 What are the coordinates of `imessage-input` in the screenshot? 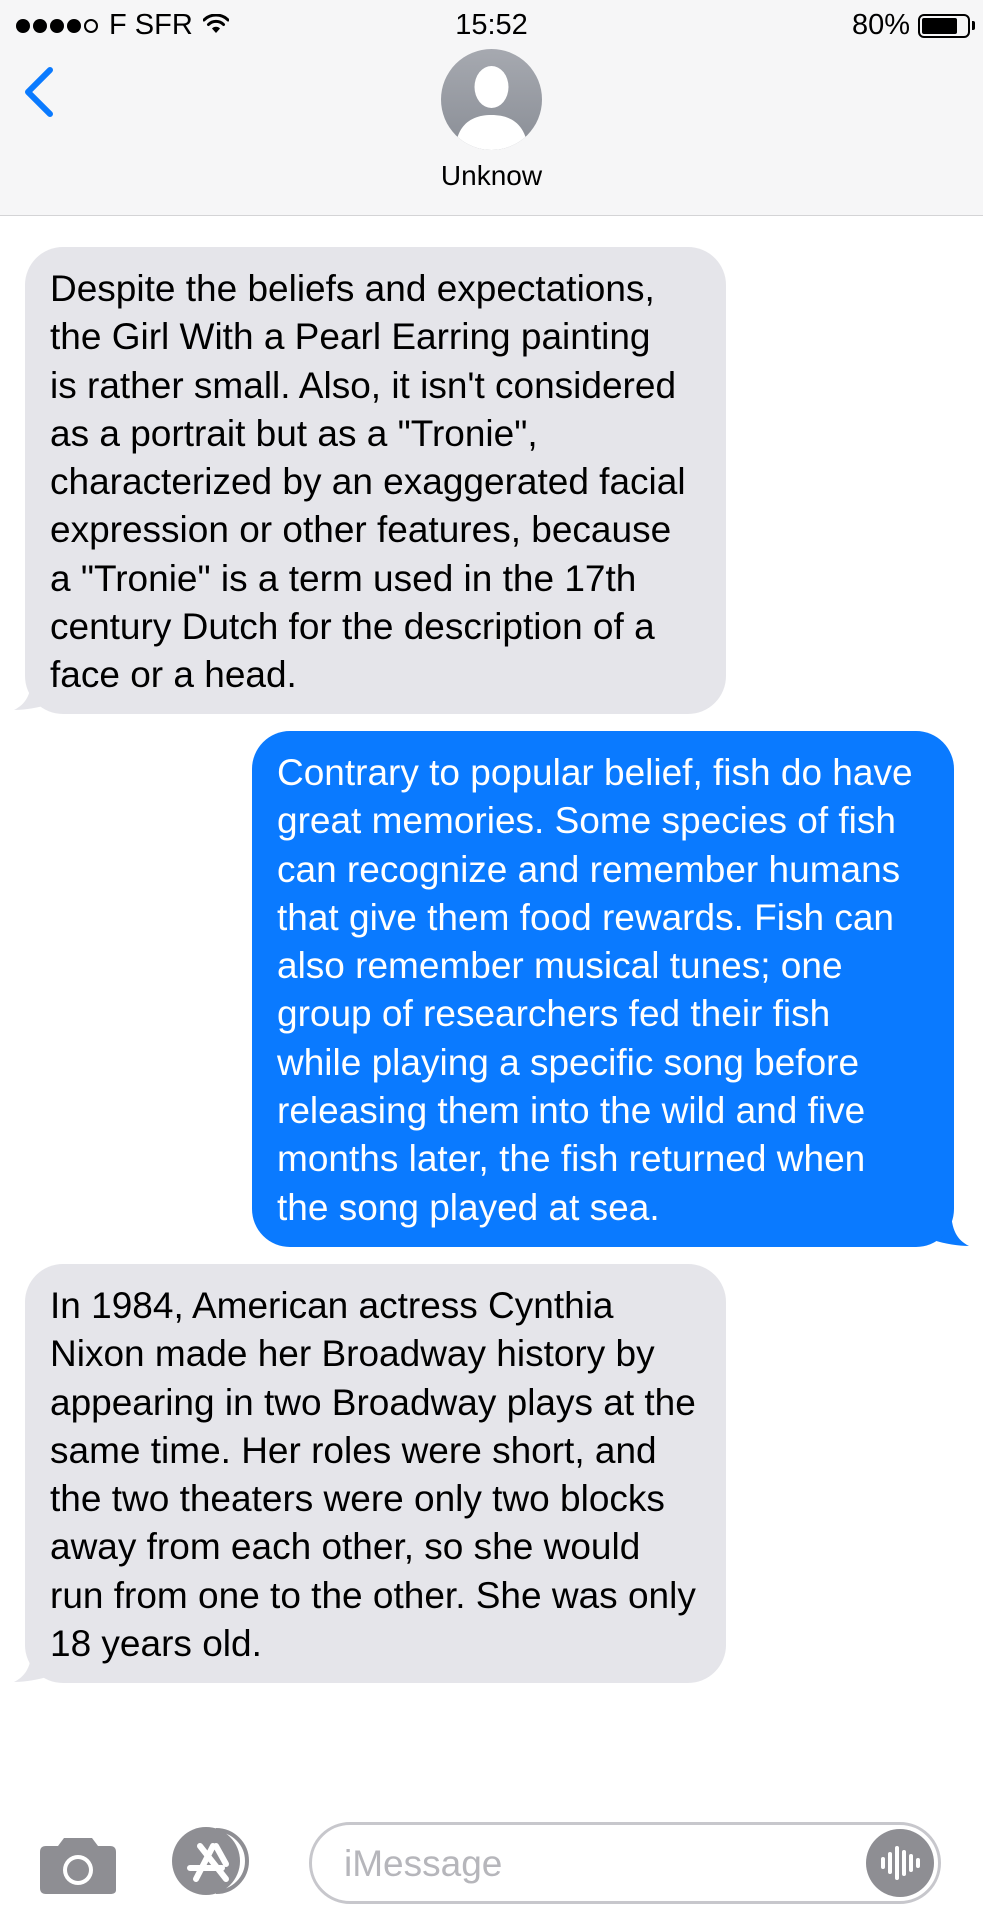 It's located at (604, 1864).